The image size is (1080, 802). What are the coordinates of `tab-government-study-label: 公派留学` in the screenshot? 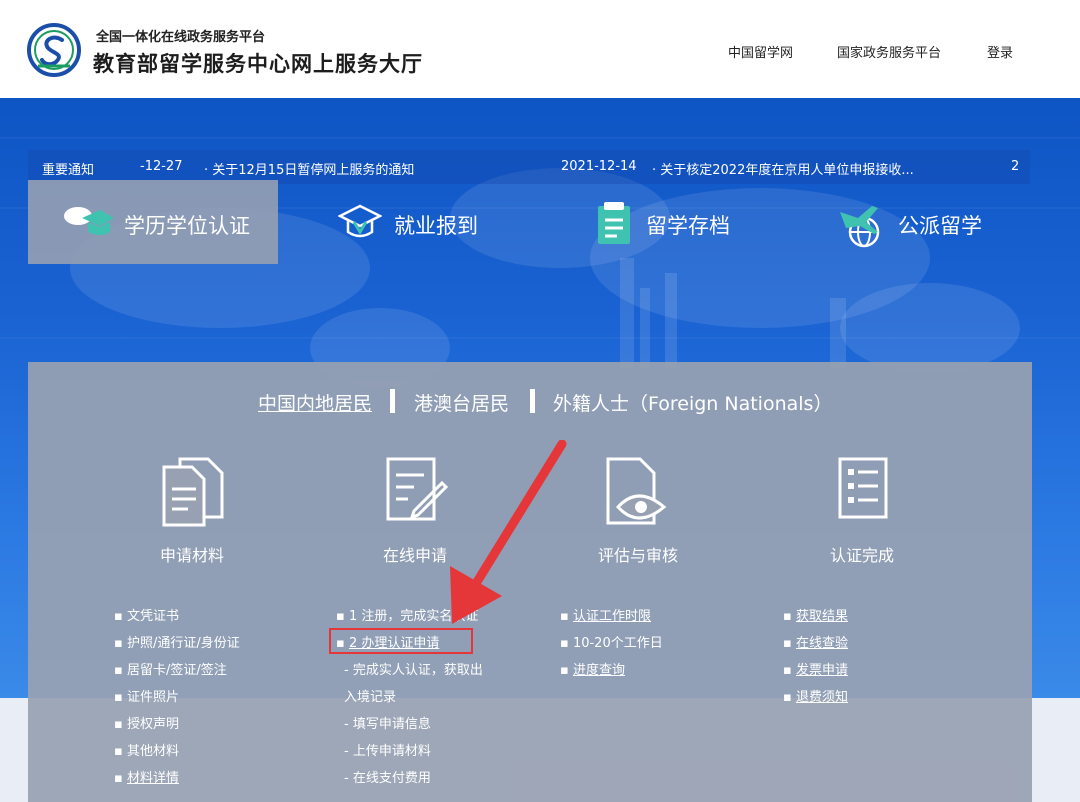 It's located at (940, 226).